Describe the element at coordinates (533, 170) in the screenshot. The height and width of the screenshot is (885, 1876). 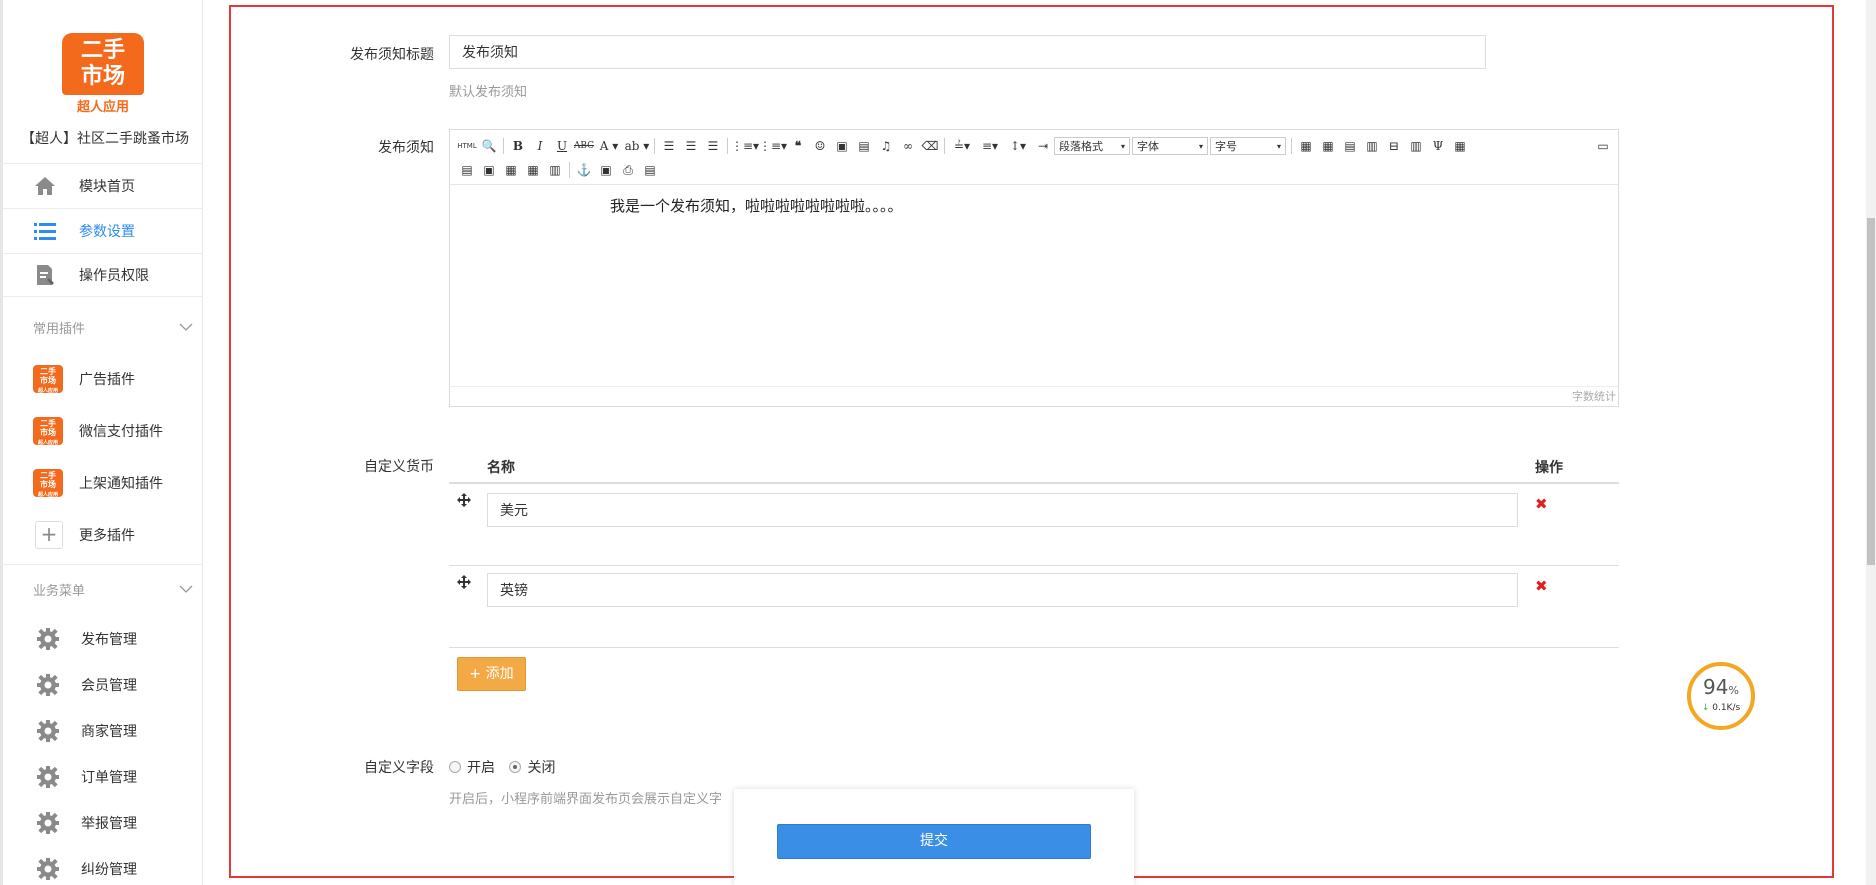
I see `table-props-icon: ▦` at that location.